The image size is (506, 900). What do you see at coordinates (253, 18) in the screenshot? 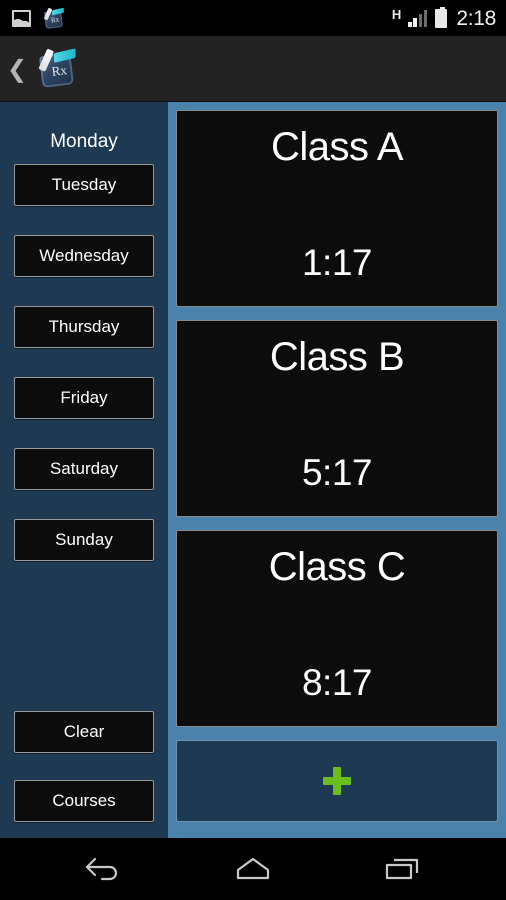
I see `status-bar: Rx H 2:18` at bounding box center [253, 18].